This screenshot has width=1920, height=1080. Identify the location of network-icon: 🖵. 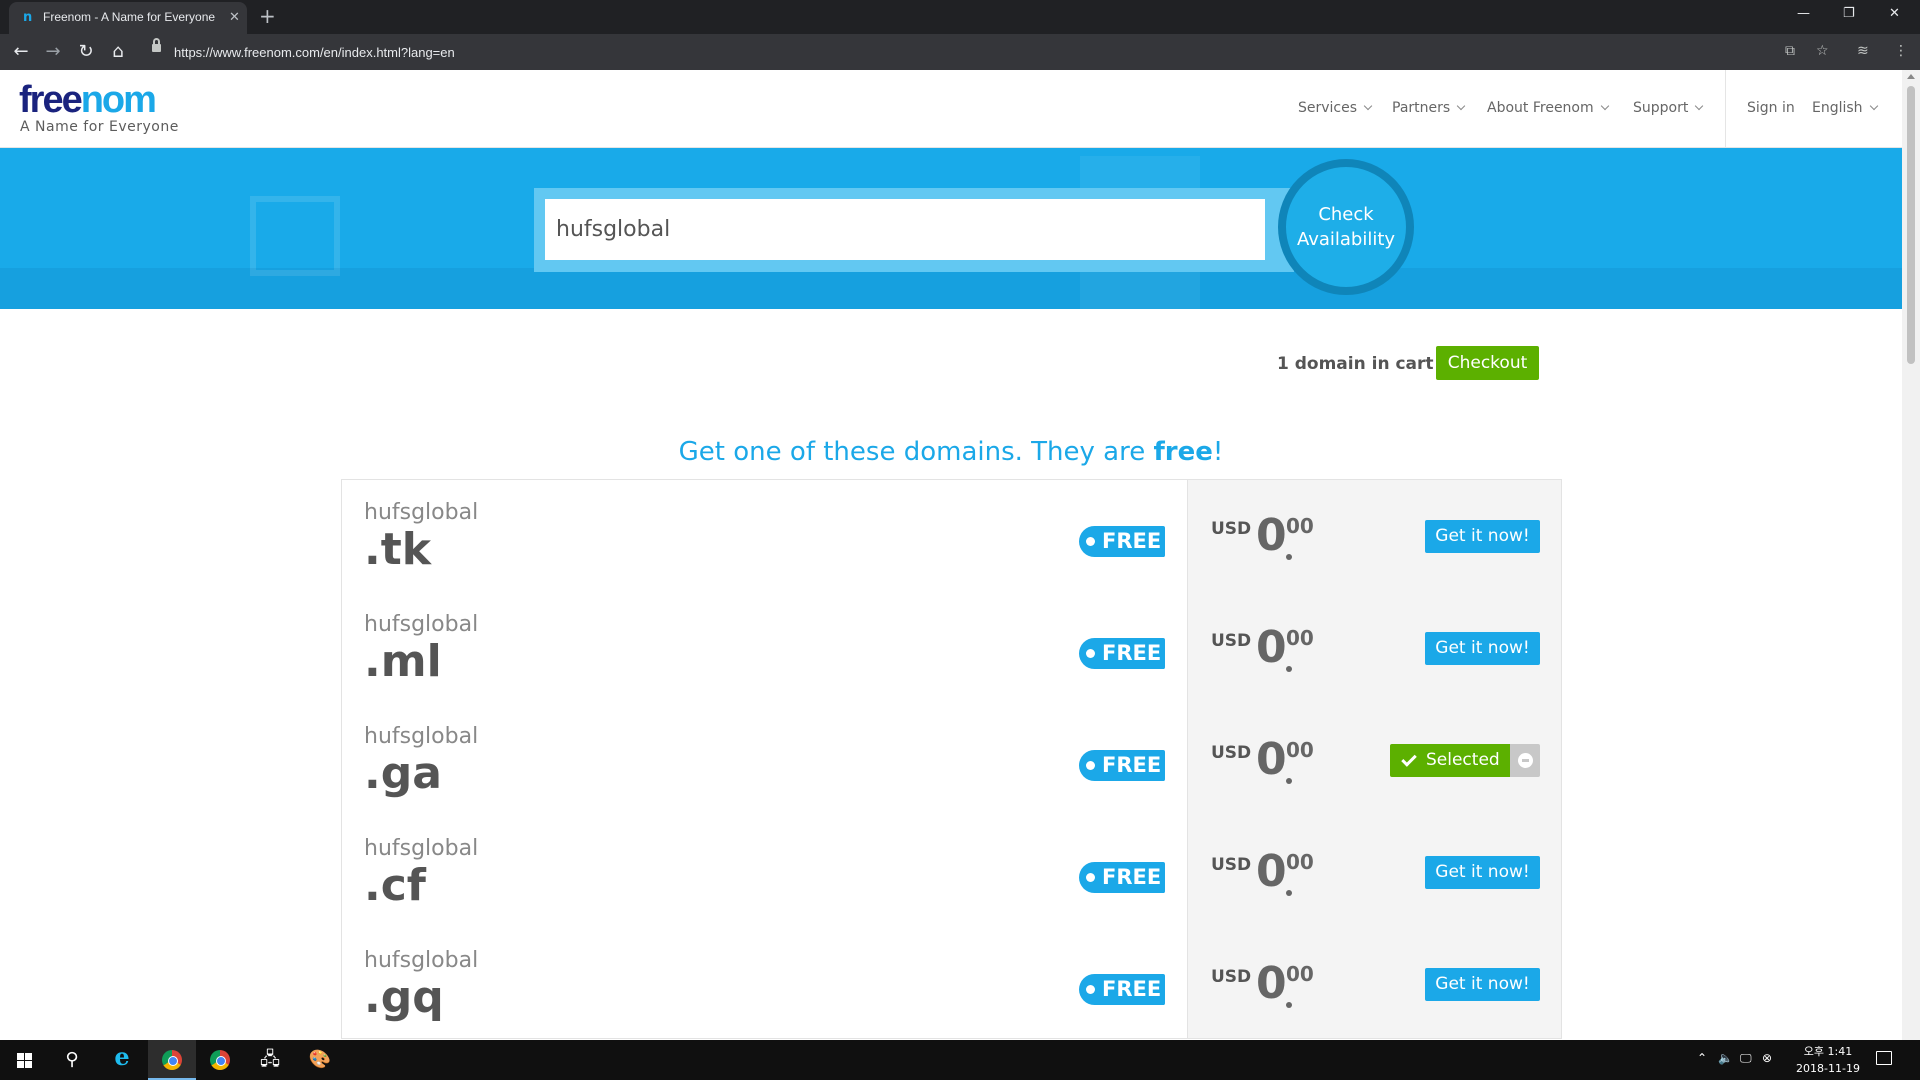
(1746, 1058).